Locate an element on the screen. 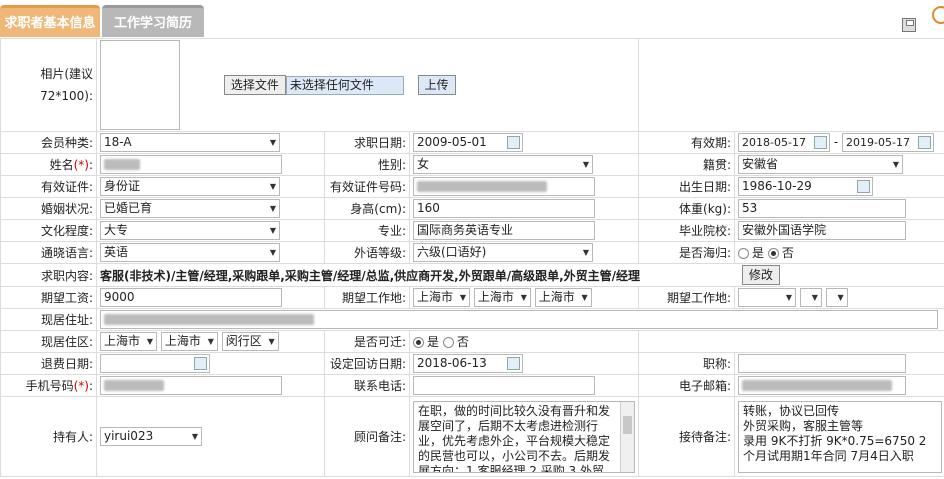  name-label: 姓名(*): is located at coordinates (48, 164).